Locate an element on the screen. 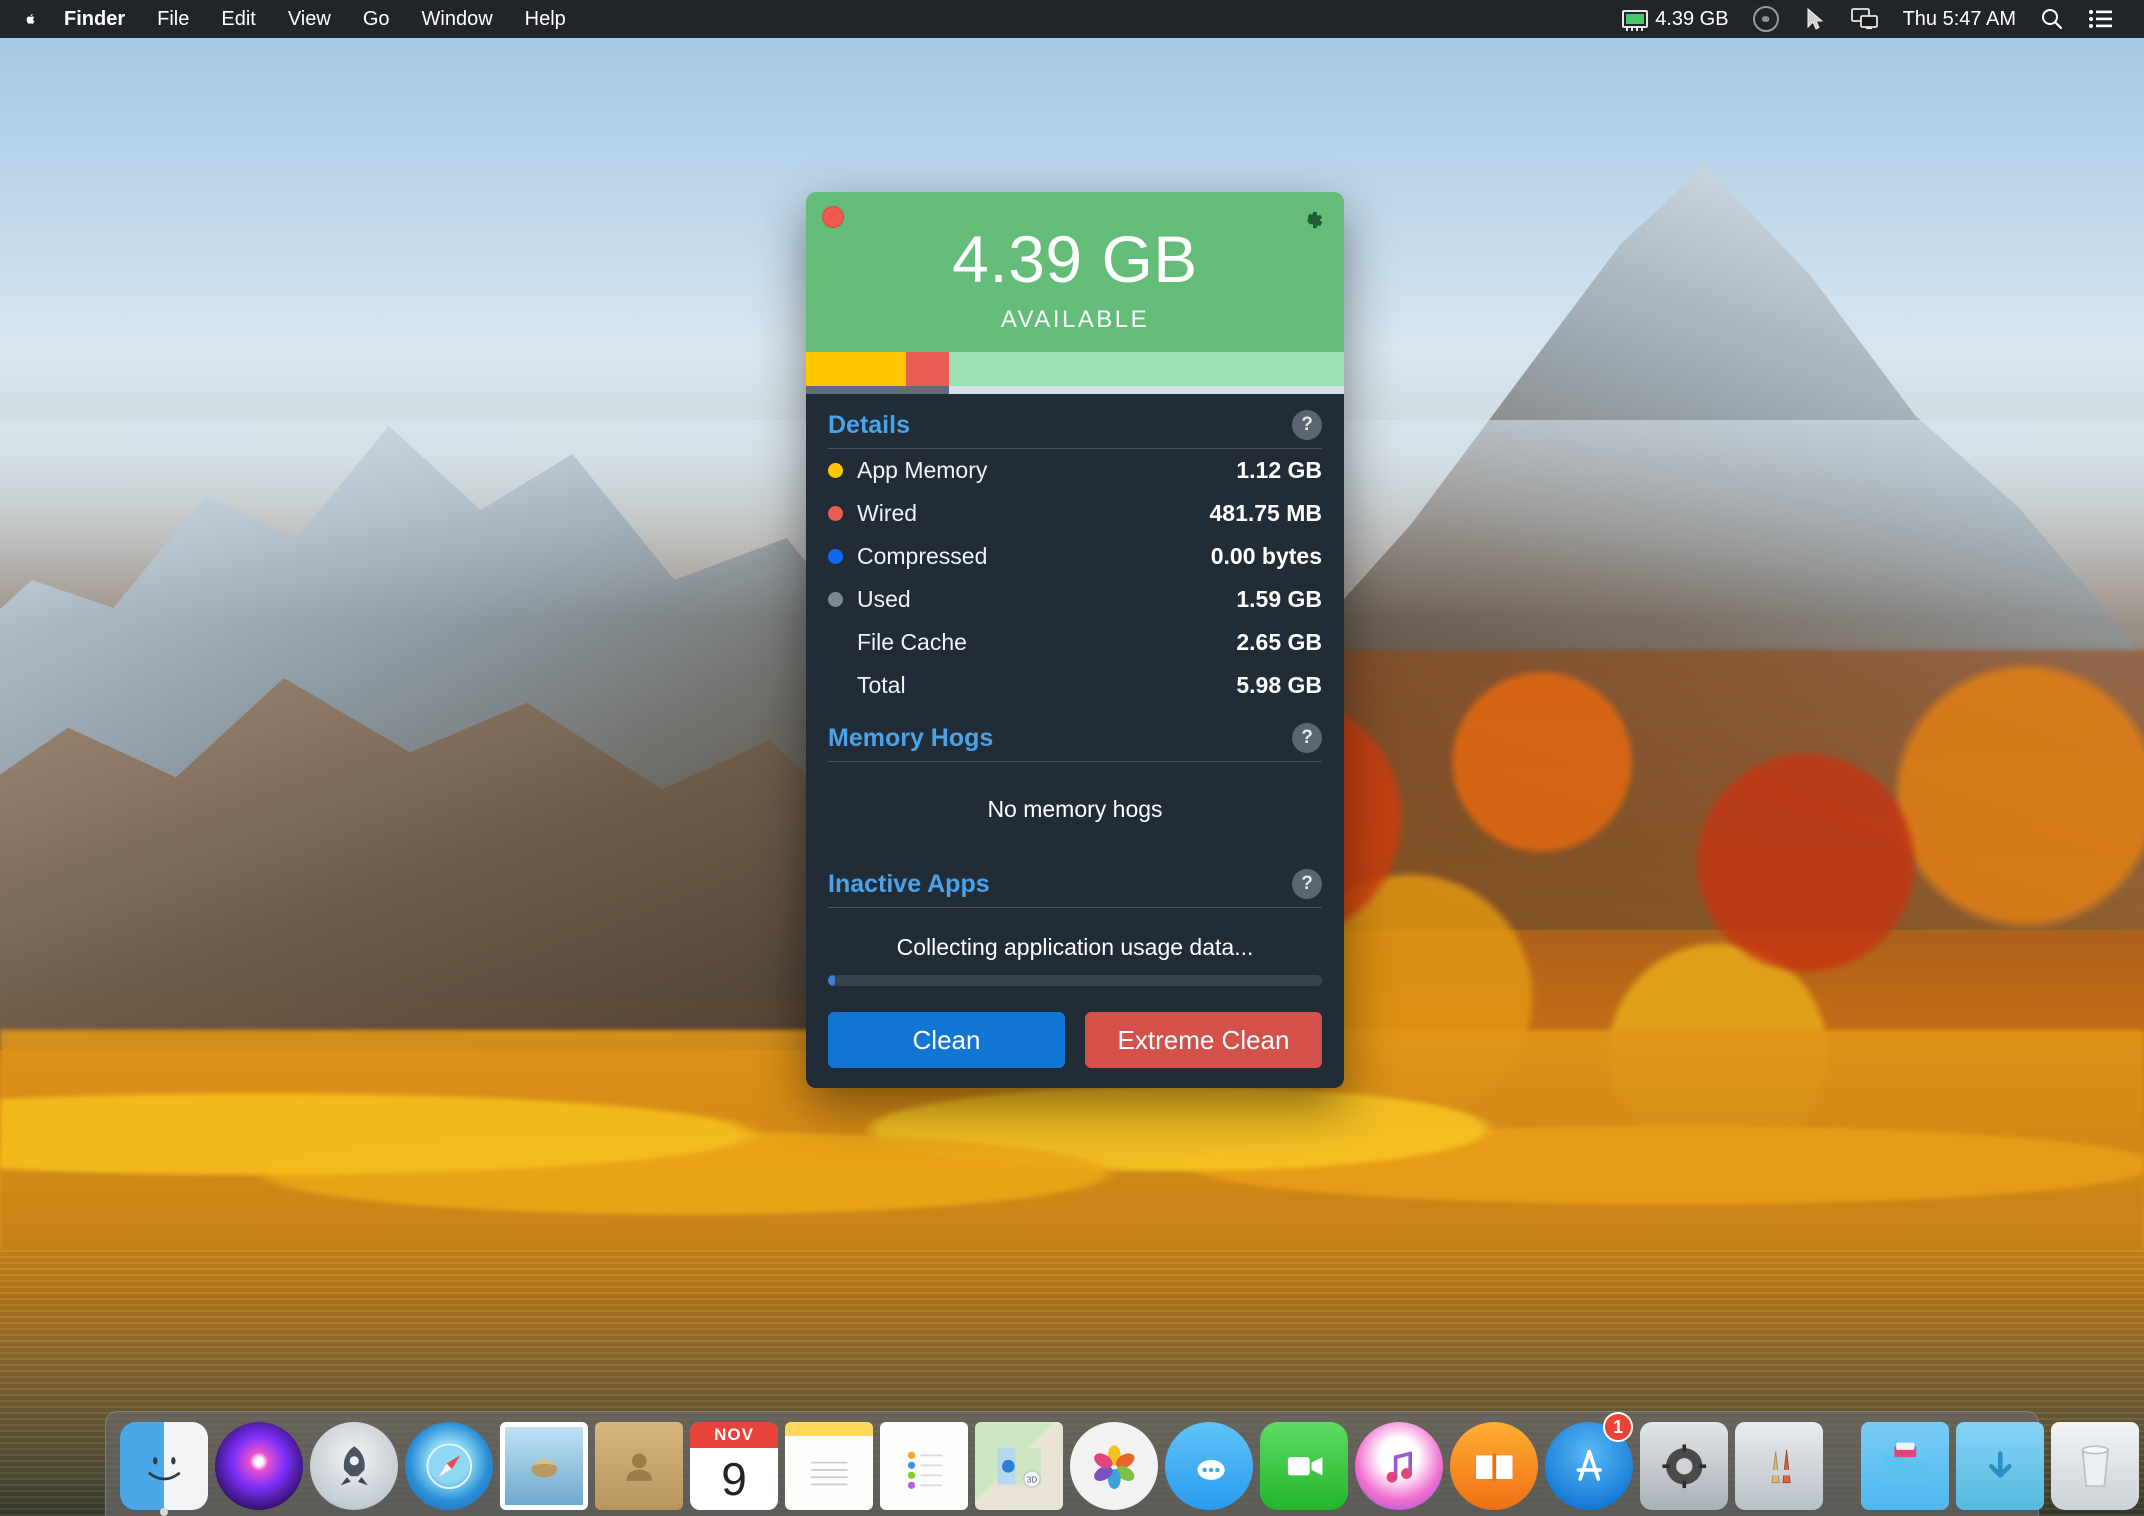  legend-dot-compressed is located at coordinates (835, 556).